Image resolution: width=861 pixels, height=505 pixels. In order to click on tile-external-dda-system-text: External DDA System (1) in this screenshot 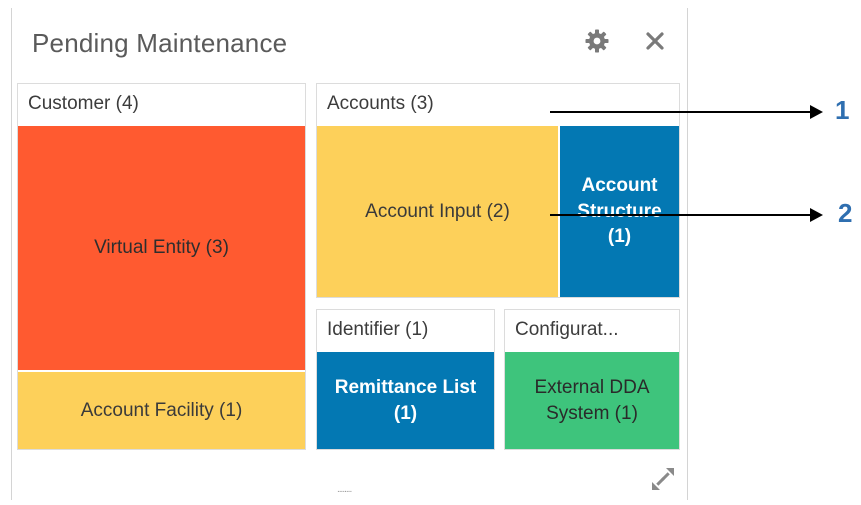, I will do `click(591, 400)`.